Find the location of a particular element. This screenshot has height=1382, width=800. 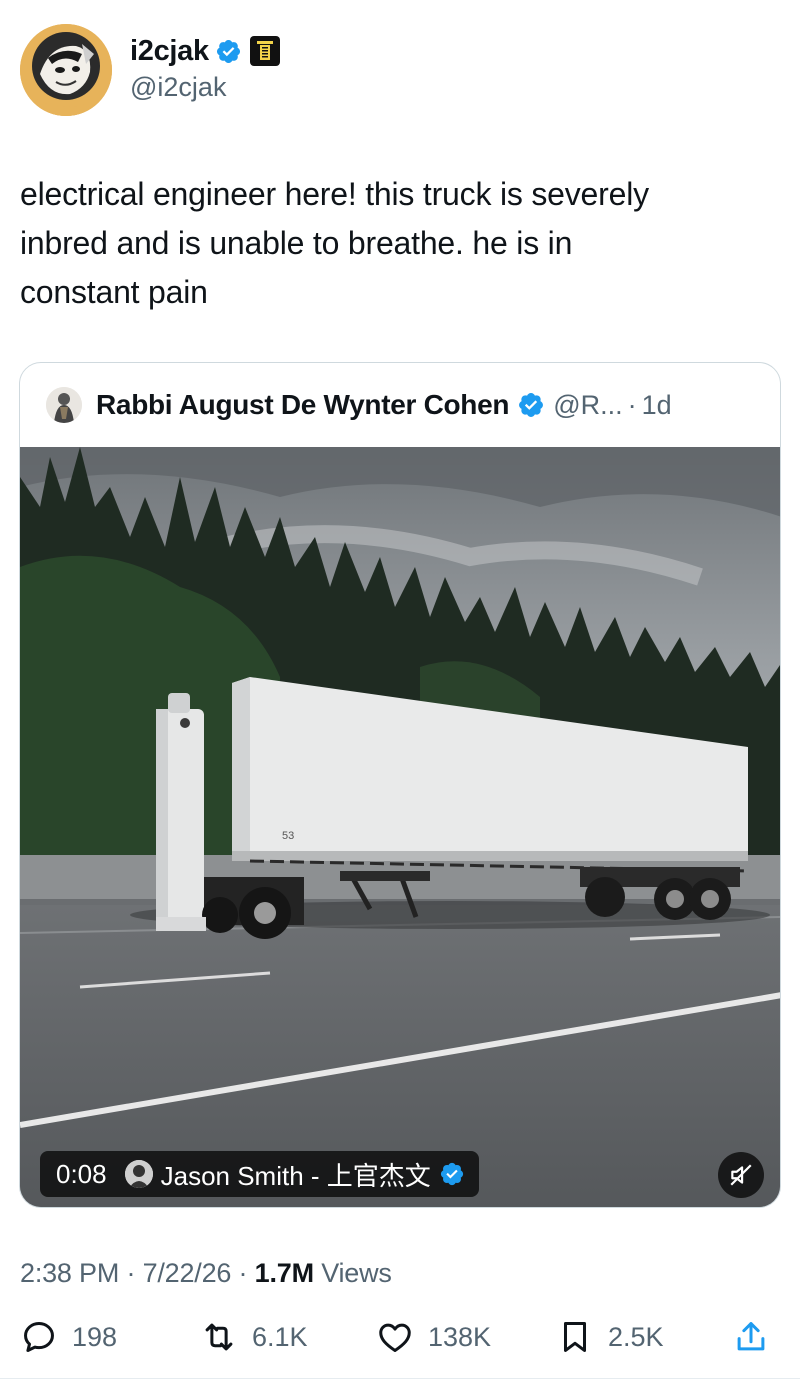

tweet-text-line: constant pain is located at coordinates (114, 292).